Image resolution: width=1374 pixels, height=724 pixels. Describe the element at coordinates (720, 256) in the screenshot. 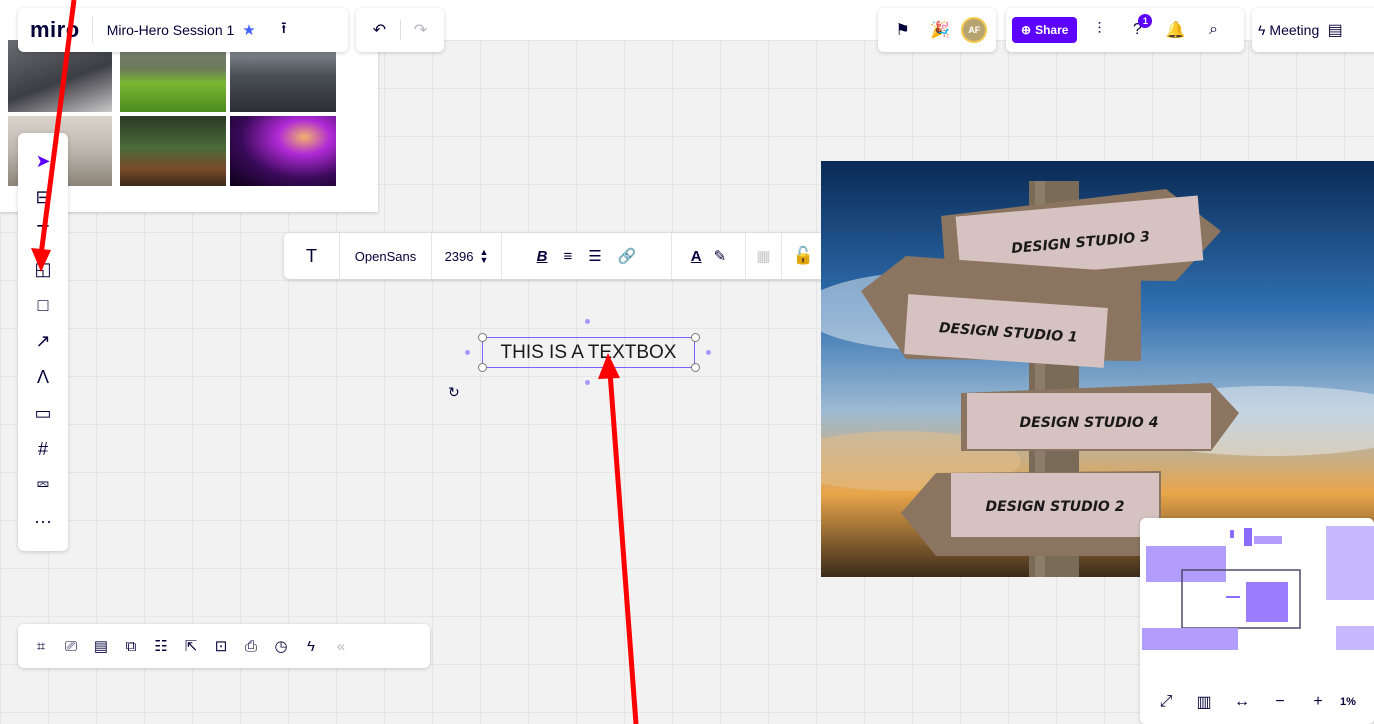

I see `highlight-icon: ✎` at that location.